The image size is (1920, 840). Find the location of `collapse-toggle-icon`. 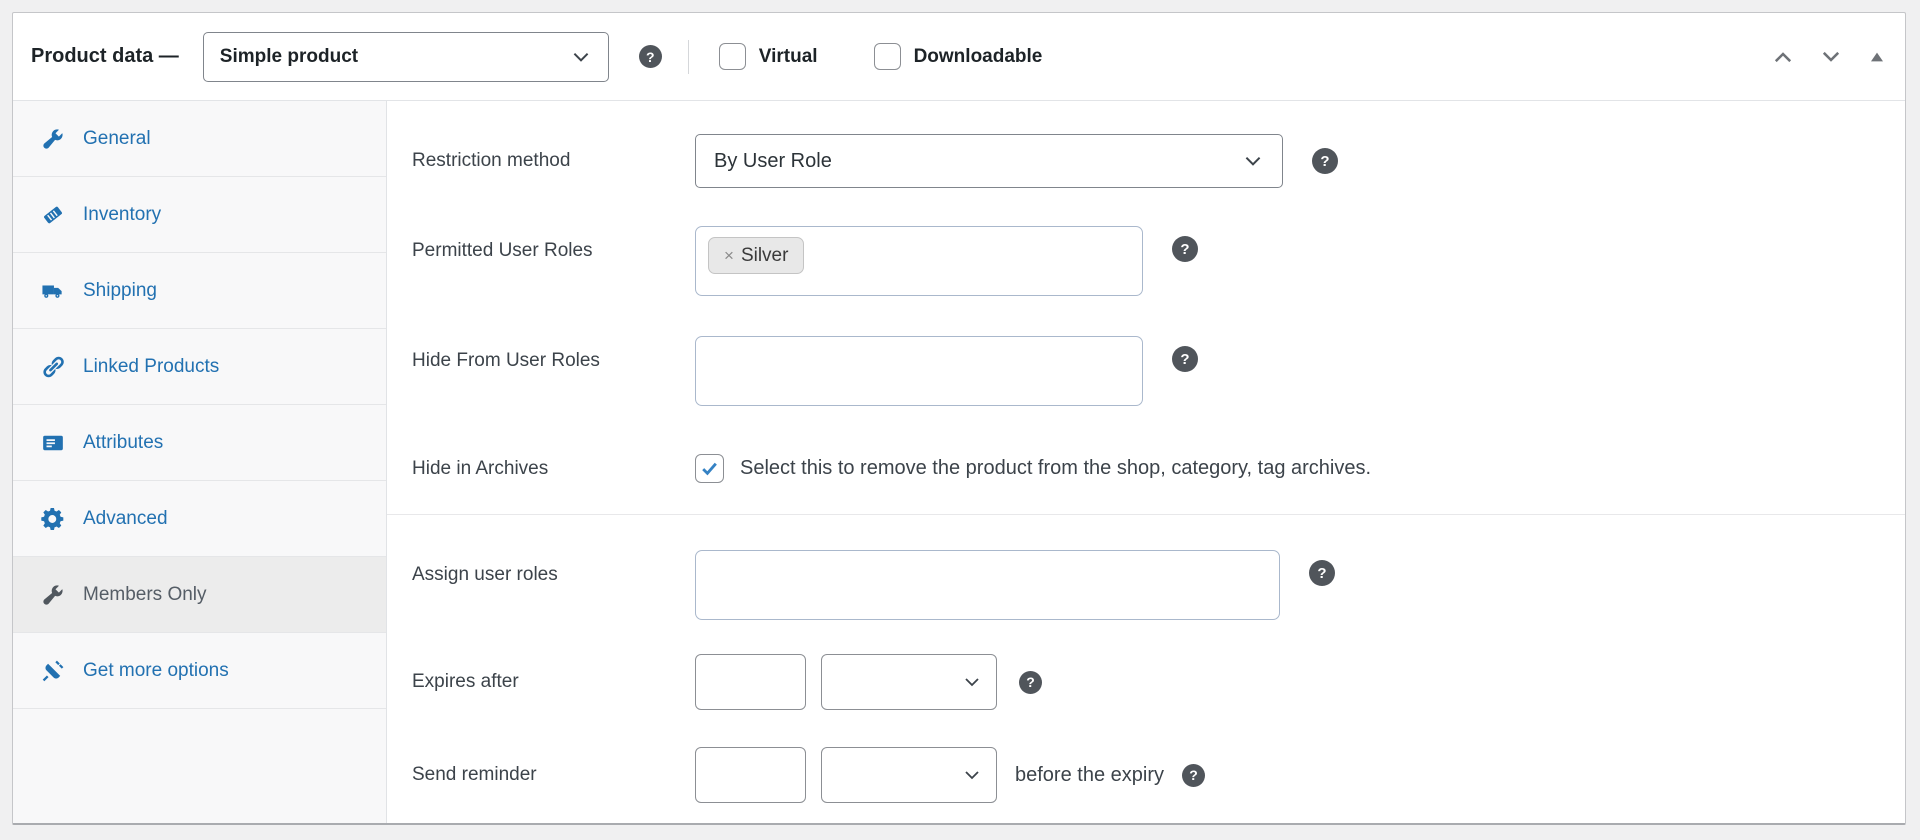

collapse-toggle-icon is located at coordinates (1877, 57).